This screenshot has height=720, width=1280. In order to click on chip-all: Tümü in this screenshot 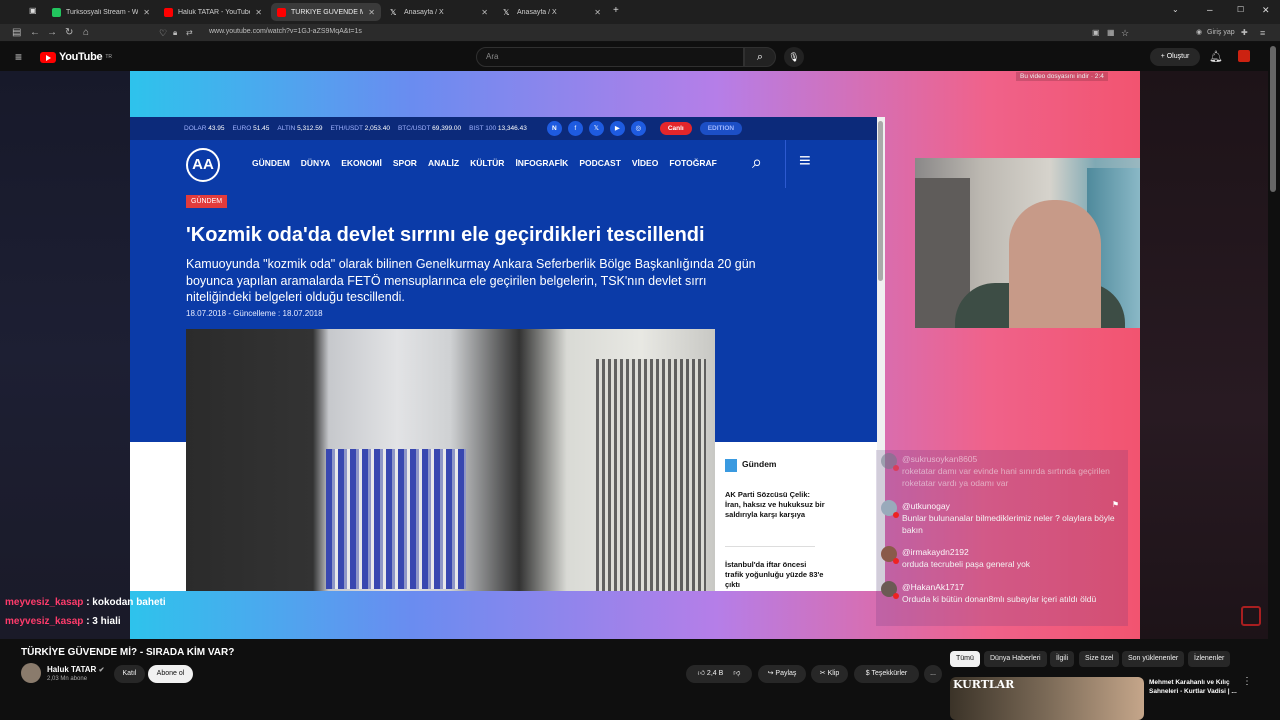, I will do `click(965, 659)`.